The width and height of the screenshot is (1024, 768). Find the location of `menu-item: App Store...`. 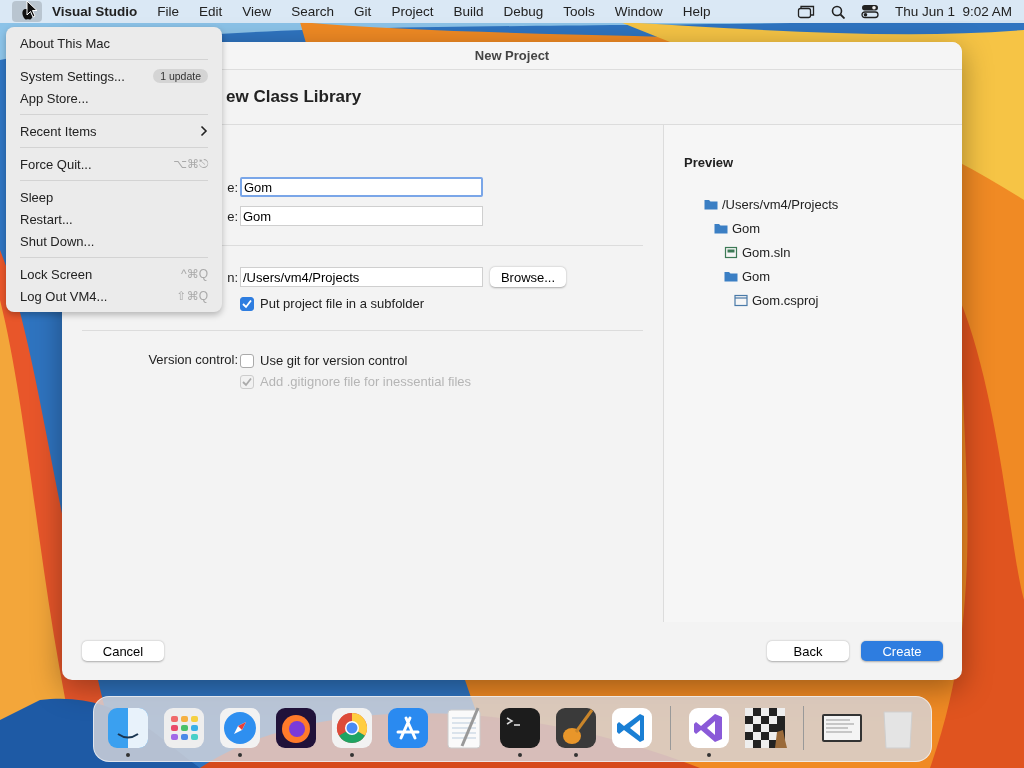

menu-item: App Store... is located at coordinates (114, 98).